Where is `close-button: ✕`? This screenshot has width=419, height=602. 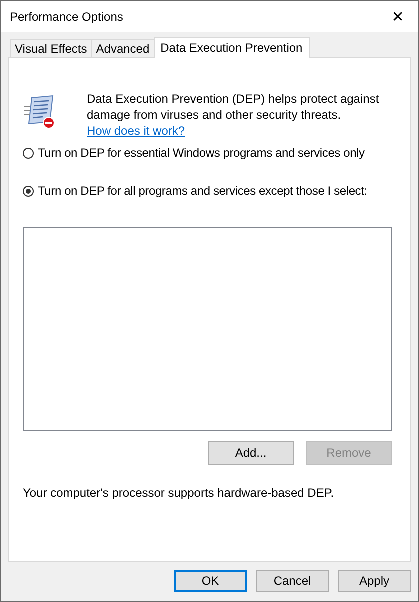 close-button: ✕ is located at coordinates (398, 16).